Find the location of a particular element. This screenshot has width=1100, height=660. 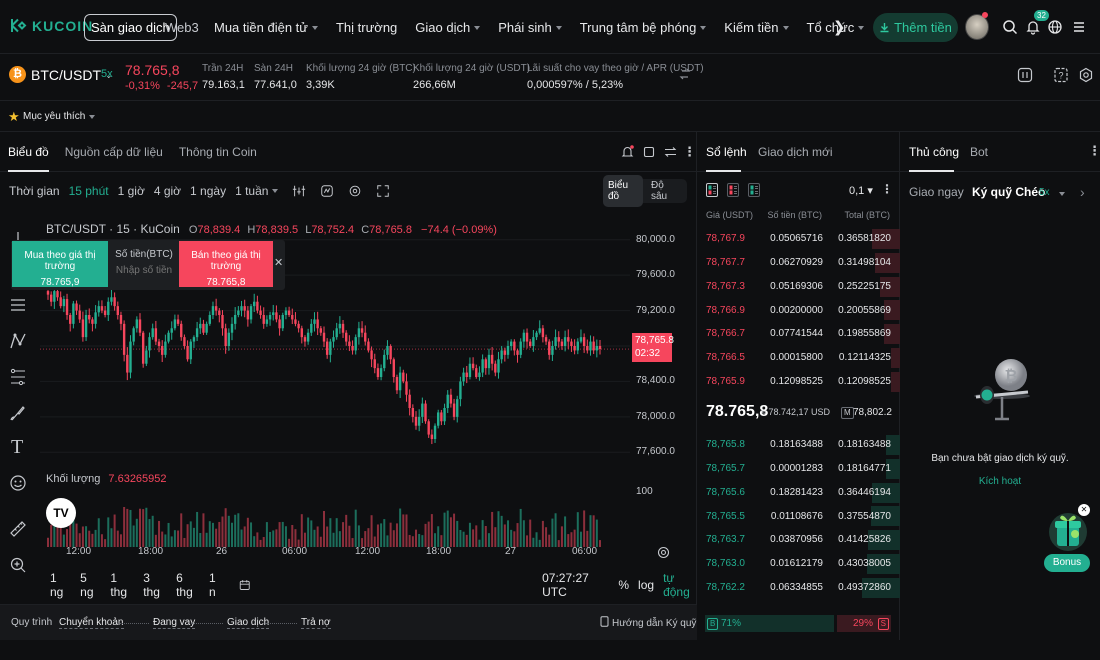

swap-icon is located at coordinates (685, 74).